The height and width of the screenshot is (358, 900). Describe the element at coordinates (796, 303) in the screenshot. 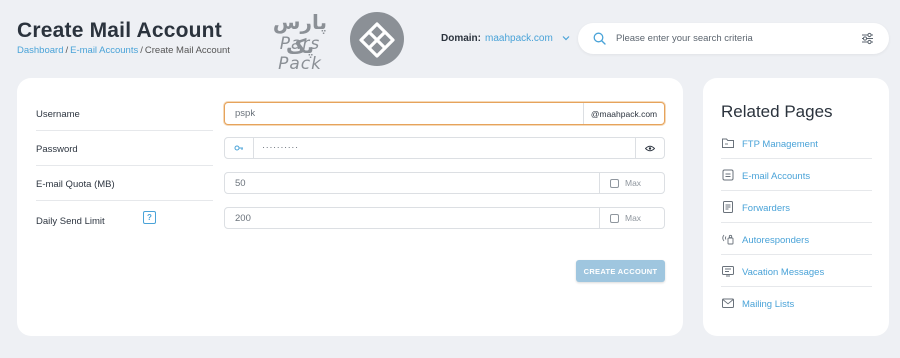

I see `related-item-mailing-lists: Mailing Lists` at that location.